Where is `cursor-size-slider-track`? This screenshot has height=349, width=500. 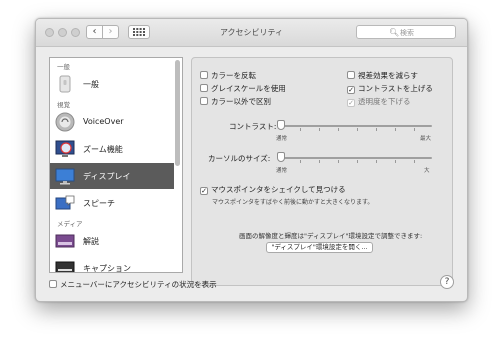 cursor-size-slider-track is located at coordinates (356, 158).